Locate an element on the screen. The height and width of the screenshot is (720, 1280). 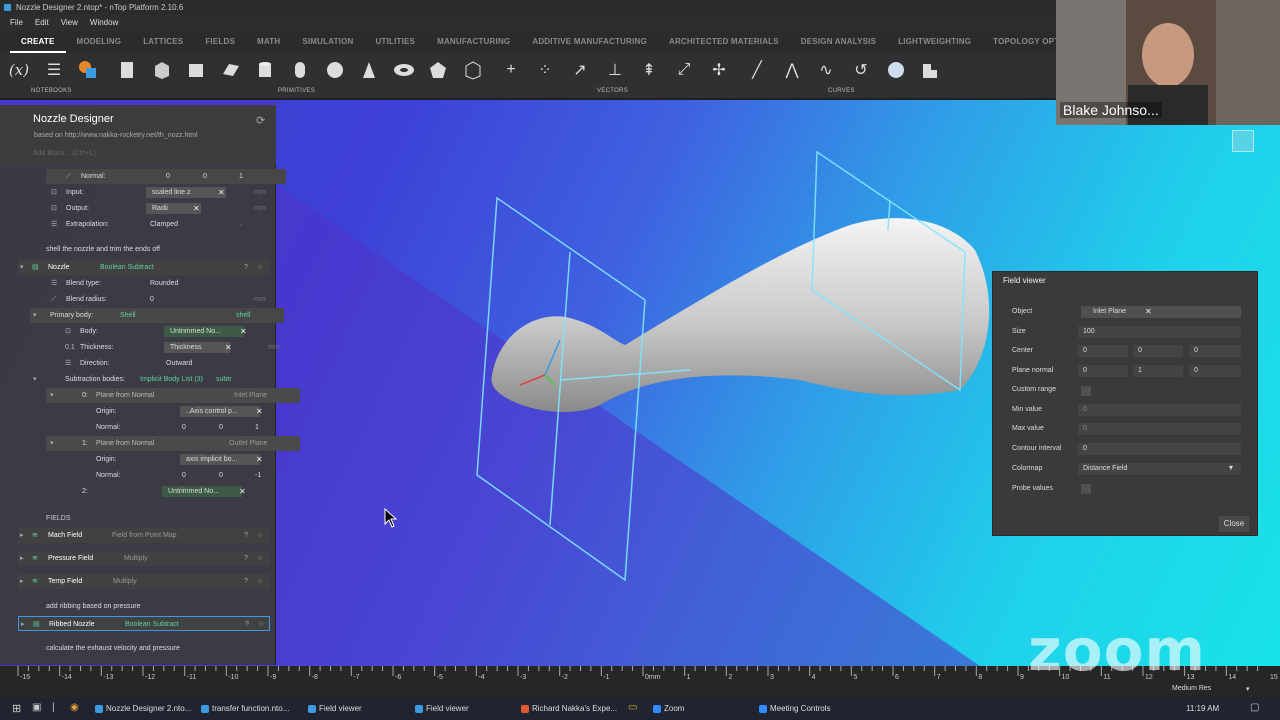
input-chip: scaled line.z is located at coordinates (186, 192).